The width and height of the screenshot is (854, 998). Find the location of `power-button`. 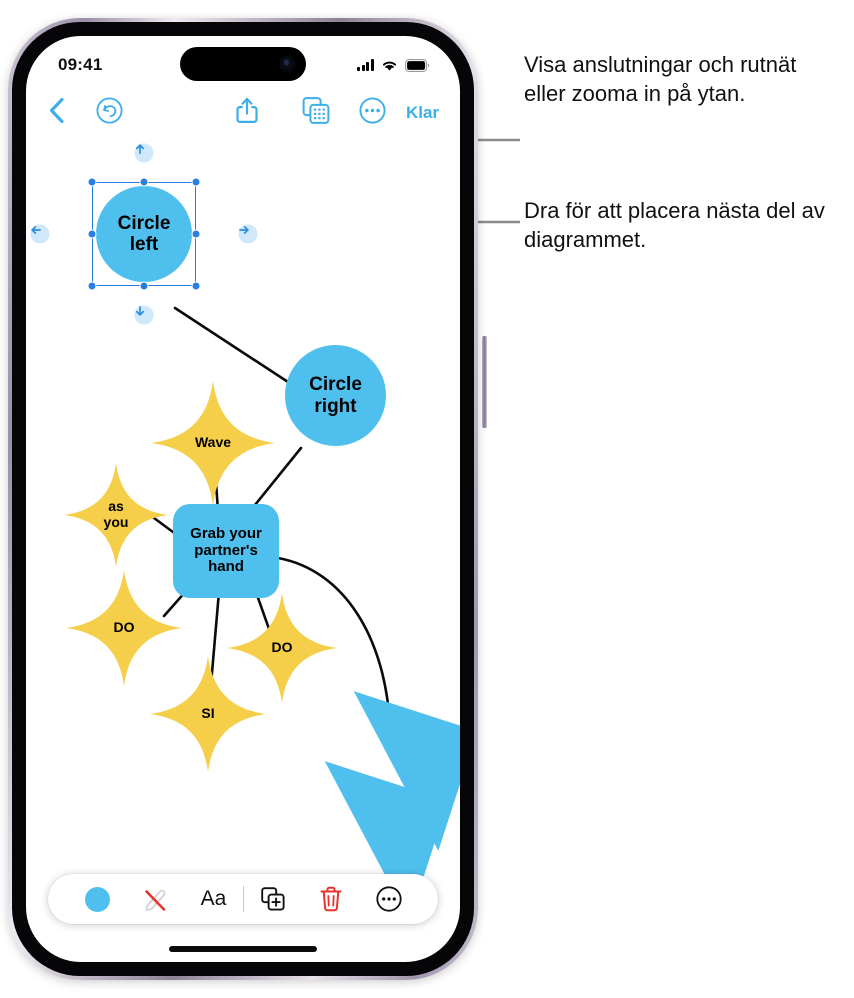

power-button is located at coordinates (484, 382).